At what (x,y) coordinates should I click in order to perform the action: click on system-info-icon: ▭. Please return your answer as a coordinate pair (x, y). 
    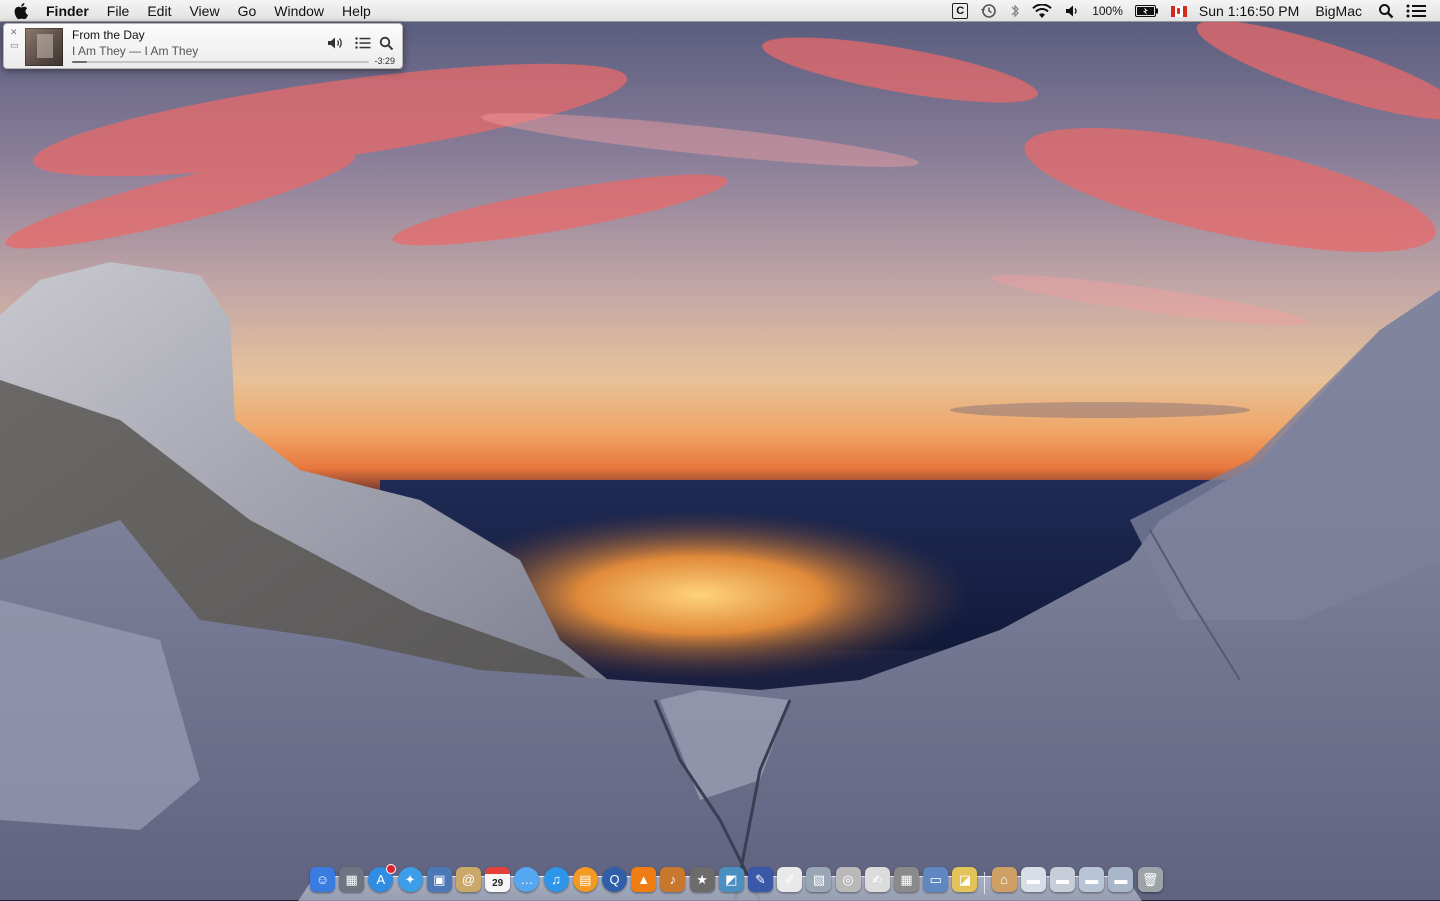
    Looking at the image, I should click on (936, 879).